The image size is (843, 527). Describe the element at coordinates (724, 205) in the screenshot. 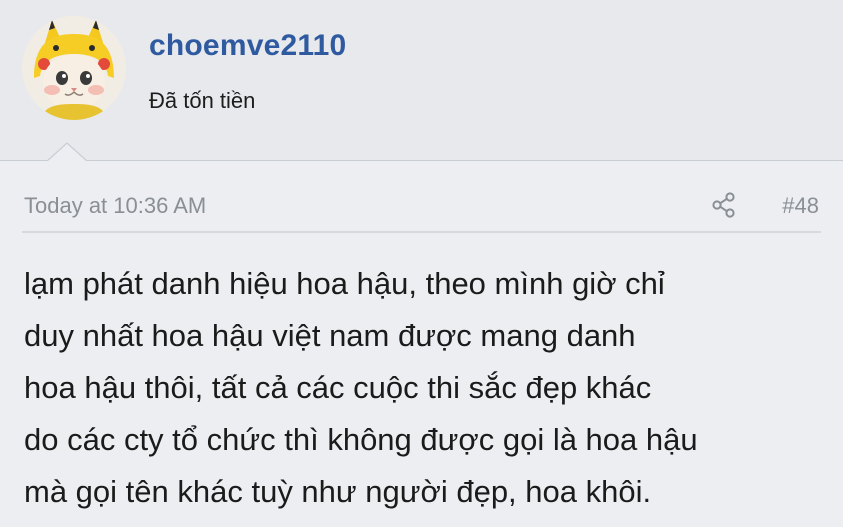

I see `share-icon` at that location.